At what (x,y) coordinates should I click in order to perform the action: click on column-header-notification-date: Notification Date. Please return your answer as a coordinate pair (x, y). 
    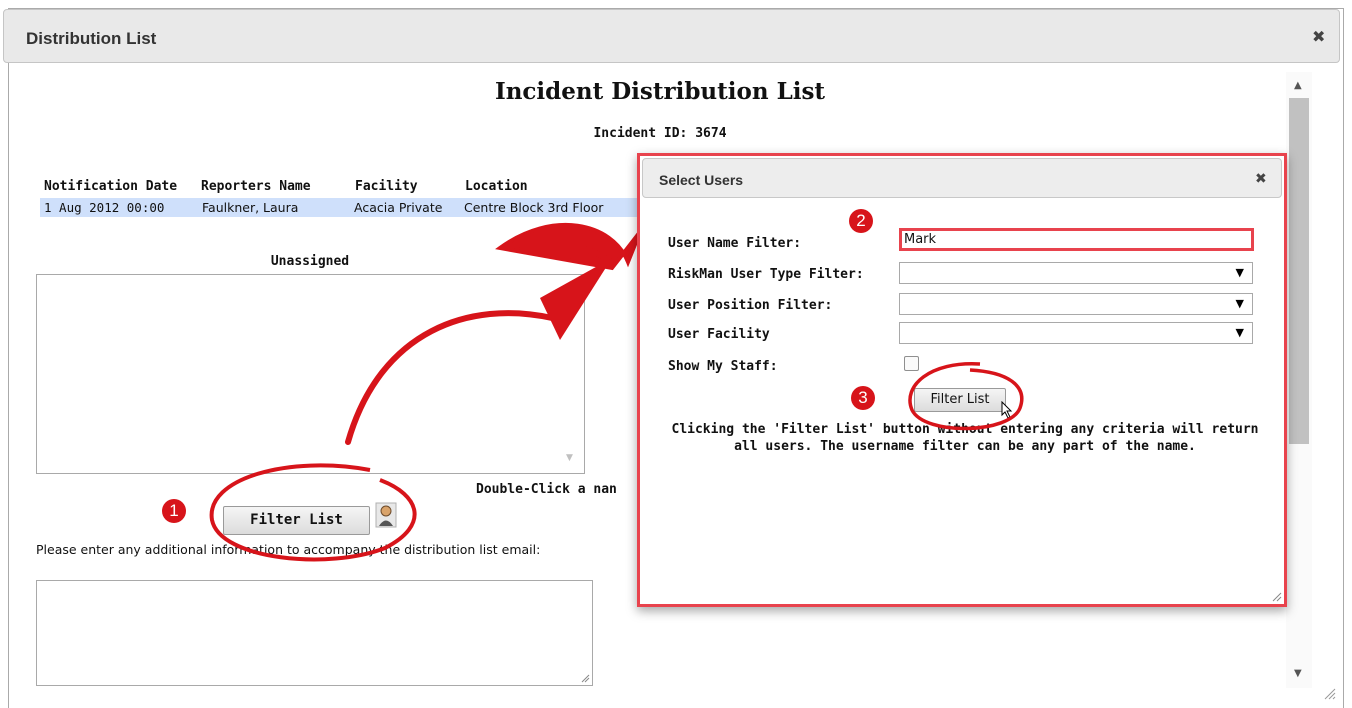
    Looking at the image, I should click on (111, 186).